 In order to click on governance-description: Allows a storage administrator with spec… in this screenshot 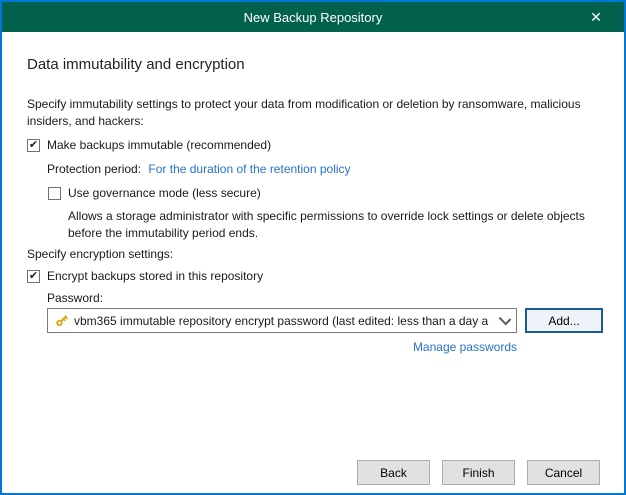, I will do `click(326, 224)`.